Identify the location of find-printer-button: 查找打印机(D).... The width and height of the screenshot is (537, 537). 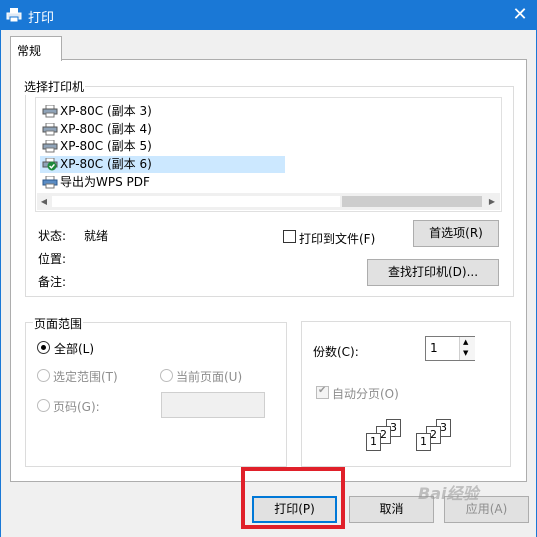
(433, 272).